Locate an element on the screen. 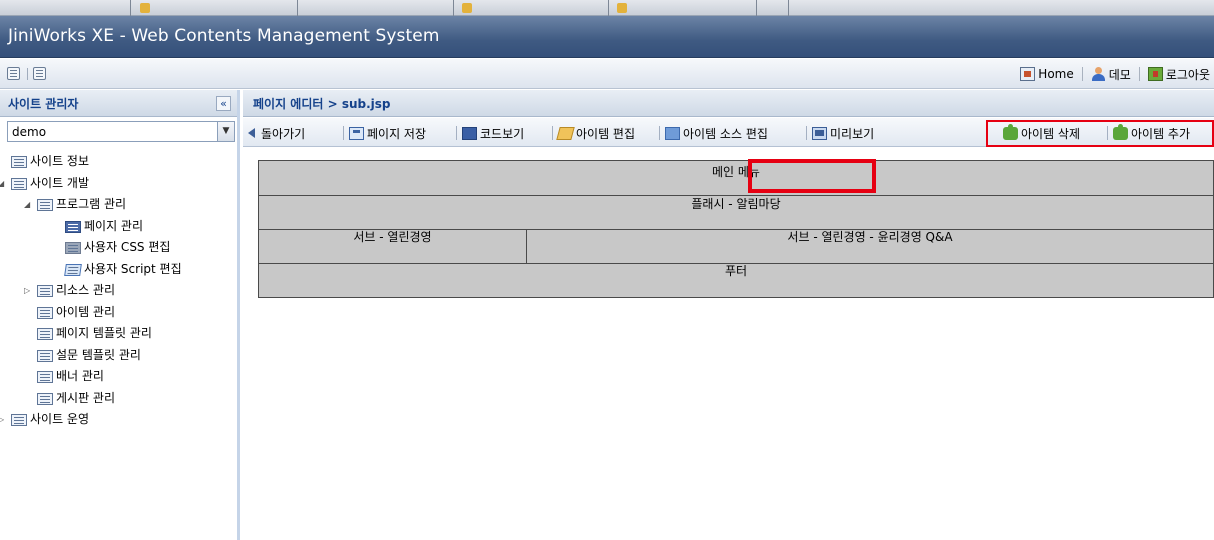 This screenshot has width=1214, height=540. layout-block-sub-left: 서브 - 열린경영 is located at coordinates (393, 246).